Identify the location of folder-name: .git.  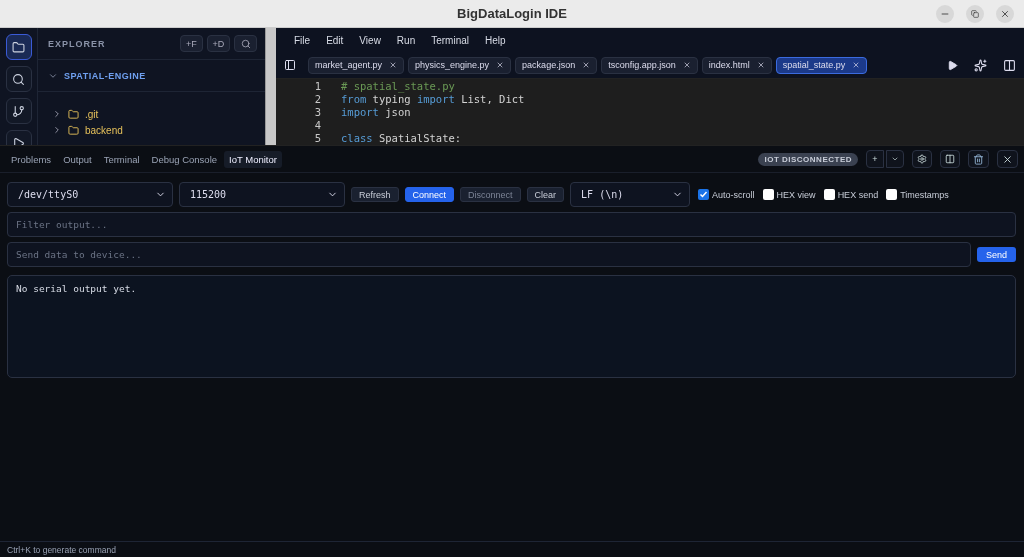
(92, 114).